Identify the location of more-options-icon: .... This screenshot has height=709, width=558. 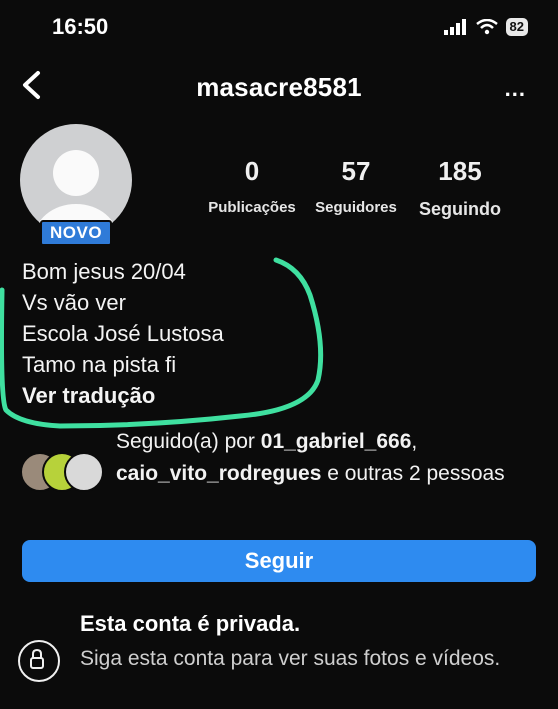
(515, 89).